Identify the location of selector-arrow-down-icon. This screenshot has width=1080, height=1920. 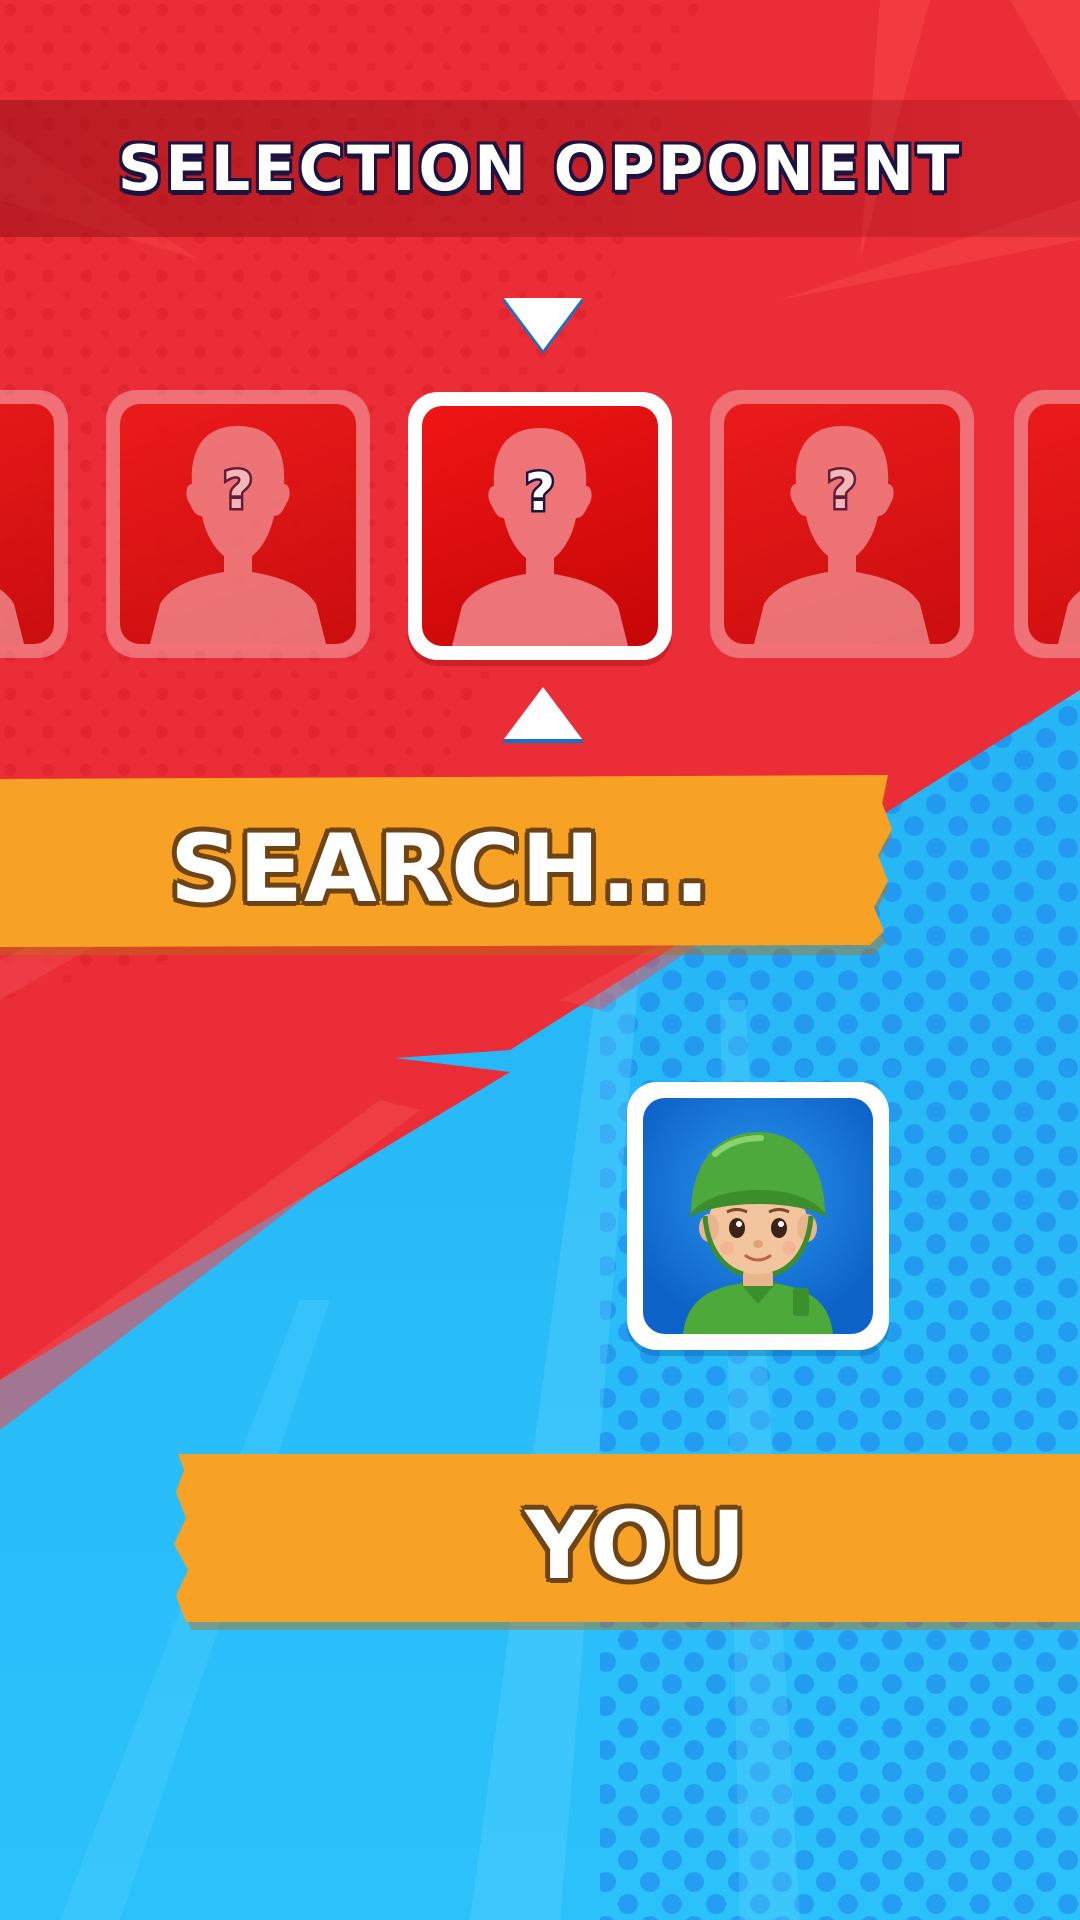
(543, 326).